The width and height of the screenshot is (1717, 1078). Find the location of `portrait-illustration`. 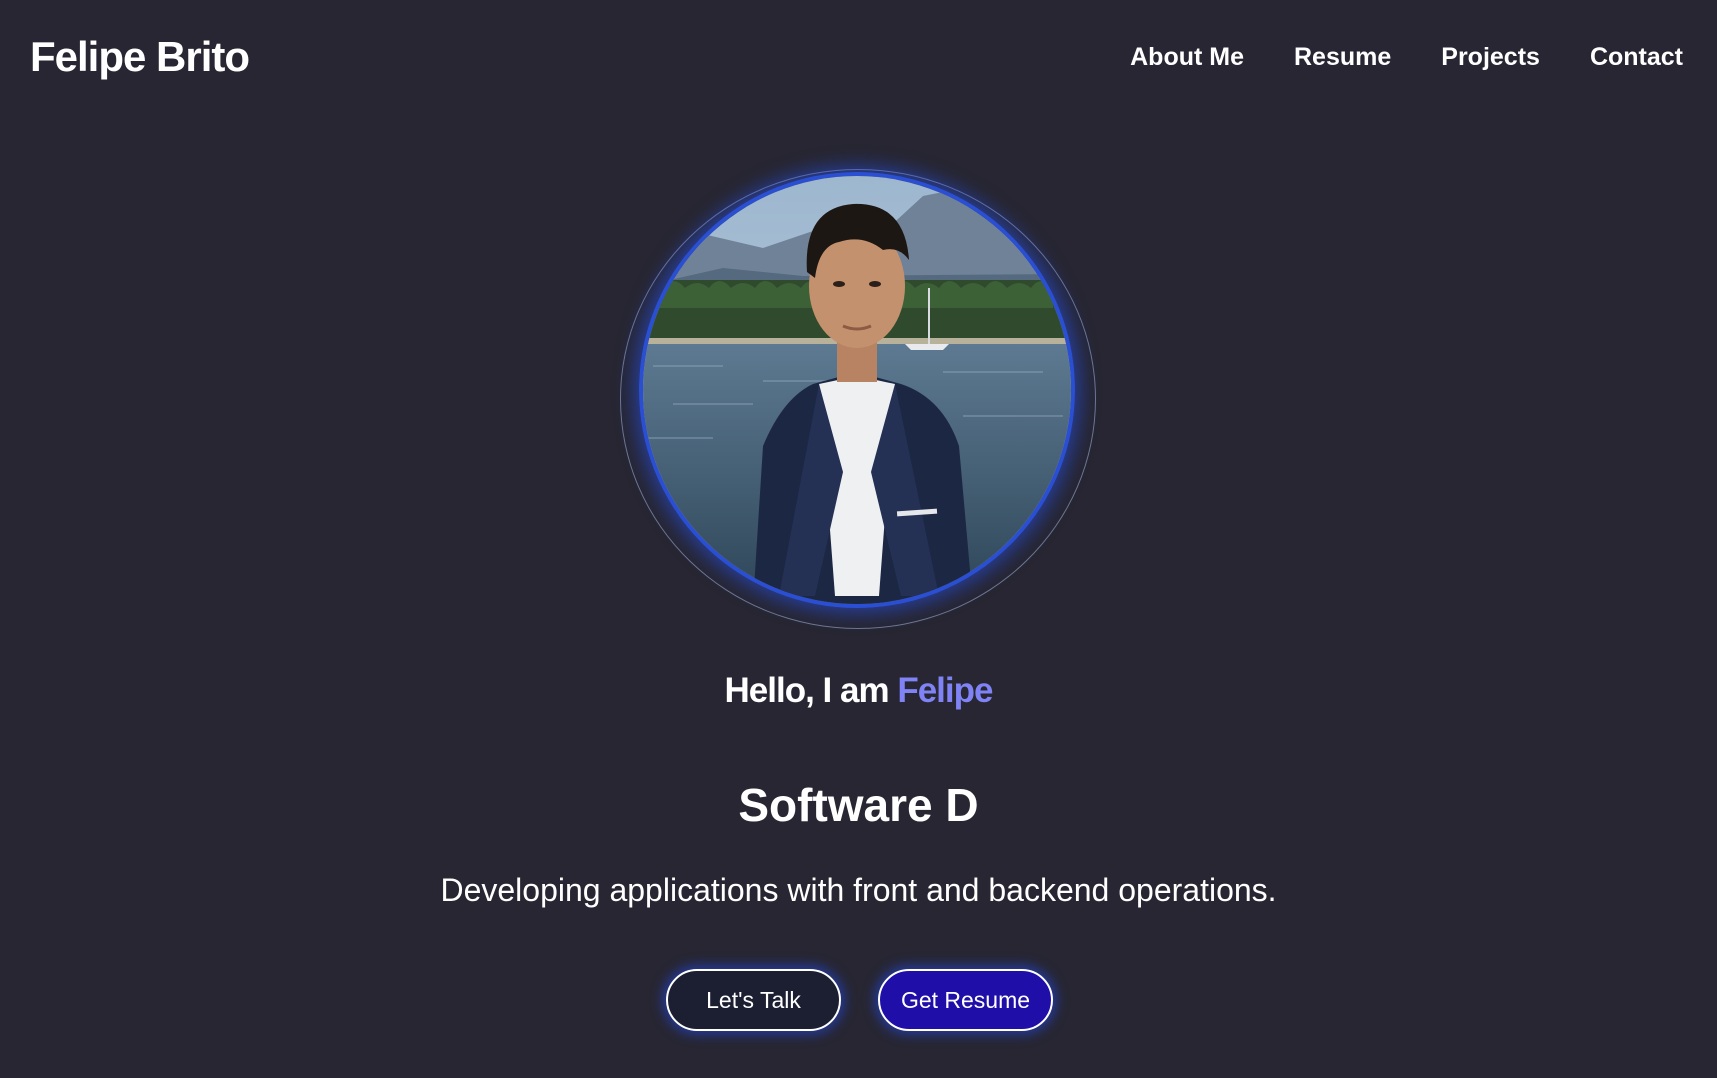

portrait-illustration is located at coordinates (857, 390).